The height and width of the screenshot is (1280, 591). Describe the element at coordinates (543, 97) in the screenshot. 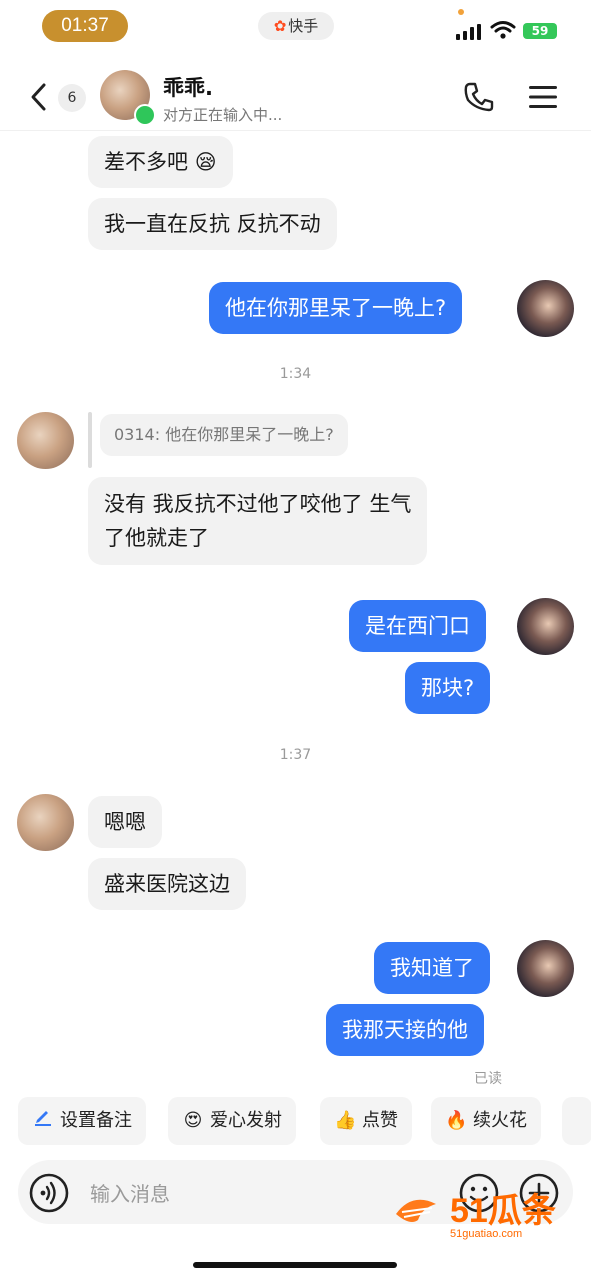

I see `menu-icon` at that location.